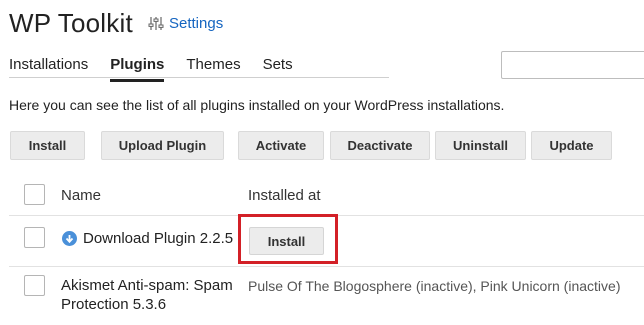 The image size is (644, 325). I want to click on select-all-checkbox, so click(34, 194).